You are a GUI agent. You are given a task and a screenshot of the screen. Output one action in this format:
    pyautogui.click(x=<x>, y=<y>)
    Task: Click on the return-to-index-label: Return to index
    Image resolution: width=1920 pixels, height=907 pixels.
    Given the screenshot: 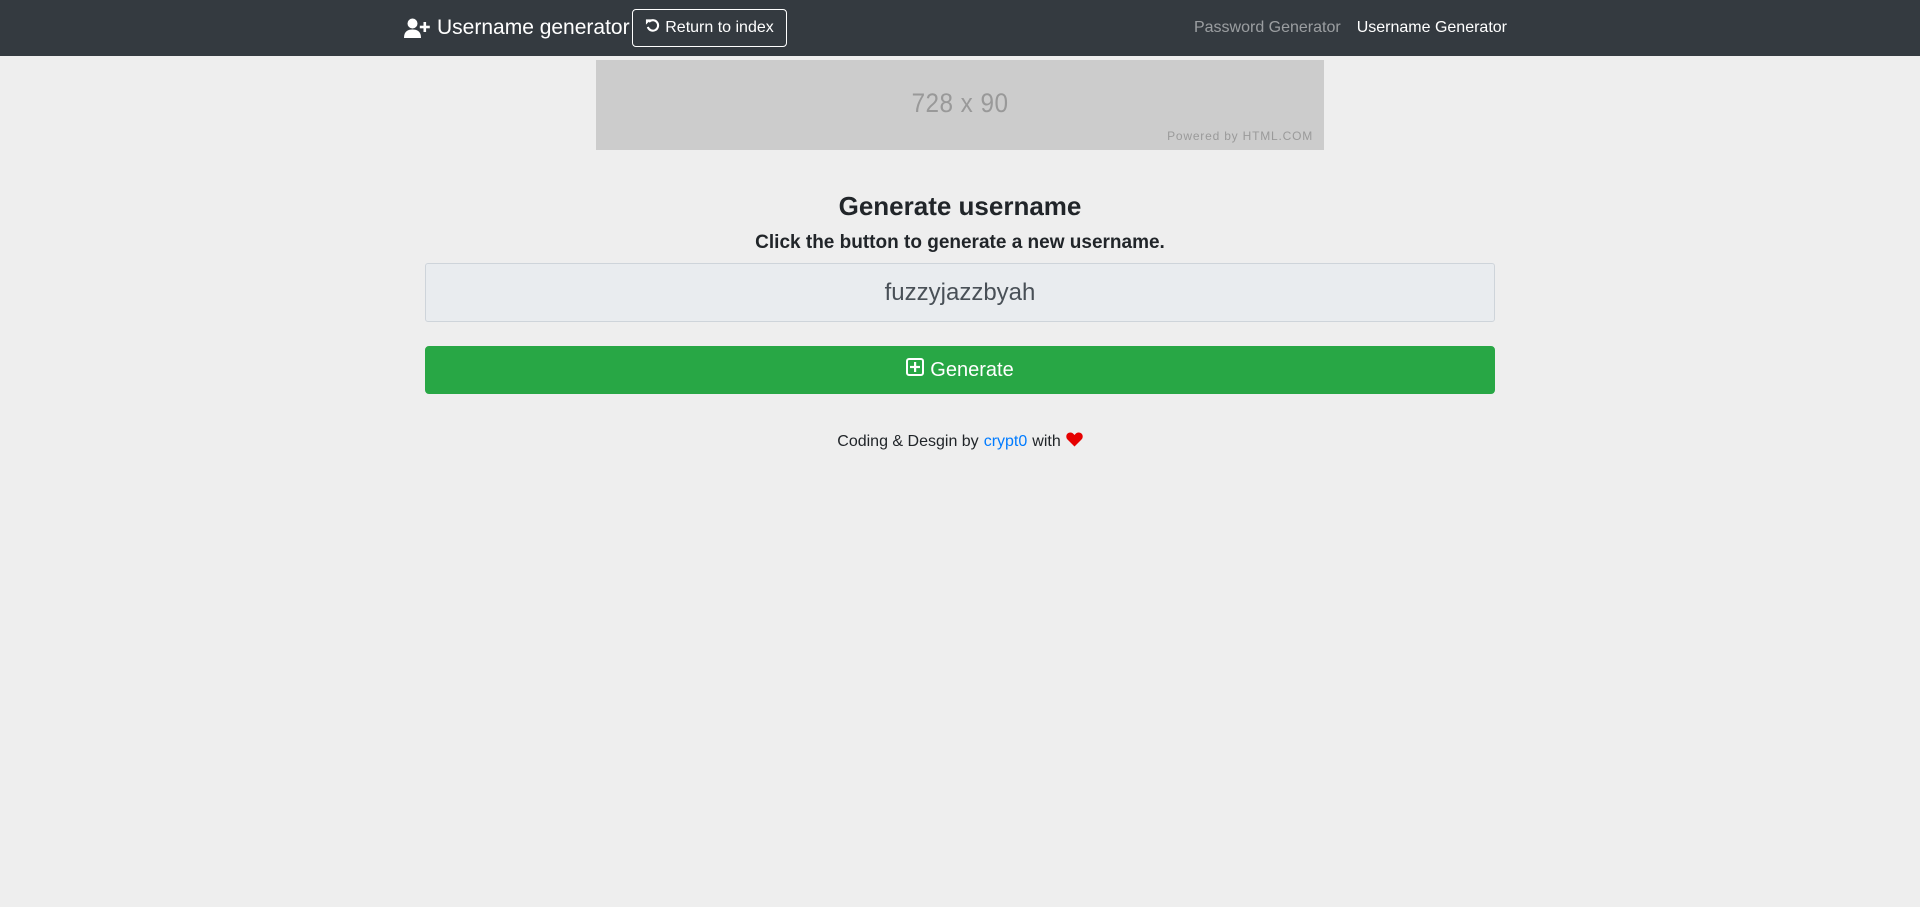 What is the action you would take?
    pyautogui.click(x=719, y=27)
    